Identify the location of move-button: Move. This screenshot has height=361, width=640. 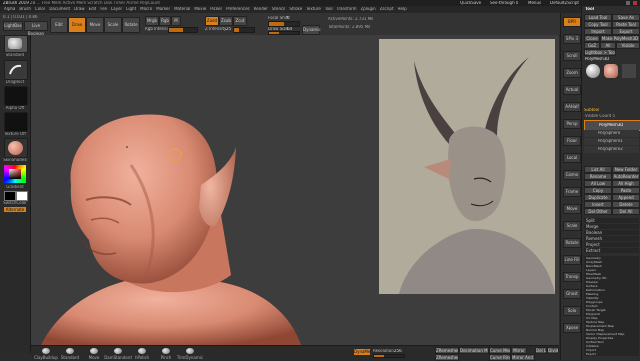
(95, 25).